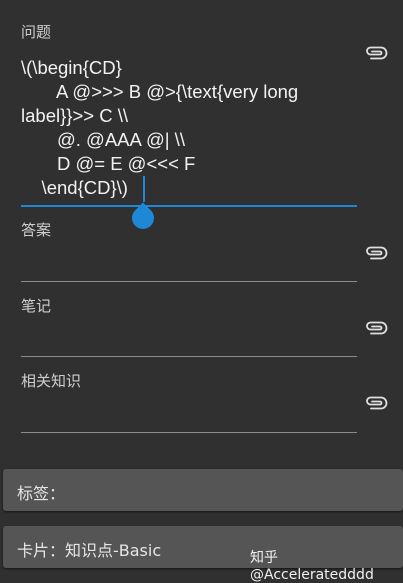 This screenshot has height=583, width=403. What do you see at coordinates (36, 230) in the screenshot?
I see `field-label-answer: 答案` at bounding box center [36, 230].